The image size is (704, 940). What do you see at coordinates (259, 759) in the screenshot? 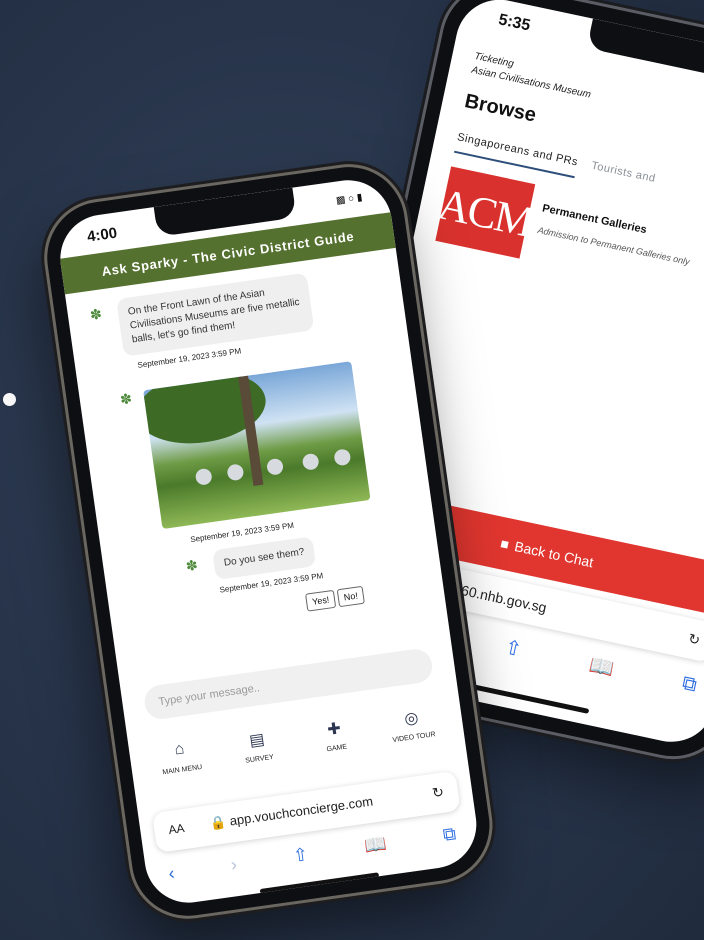
I see `nav-label: SURVEY` at bounding box center [259, 759].